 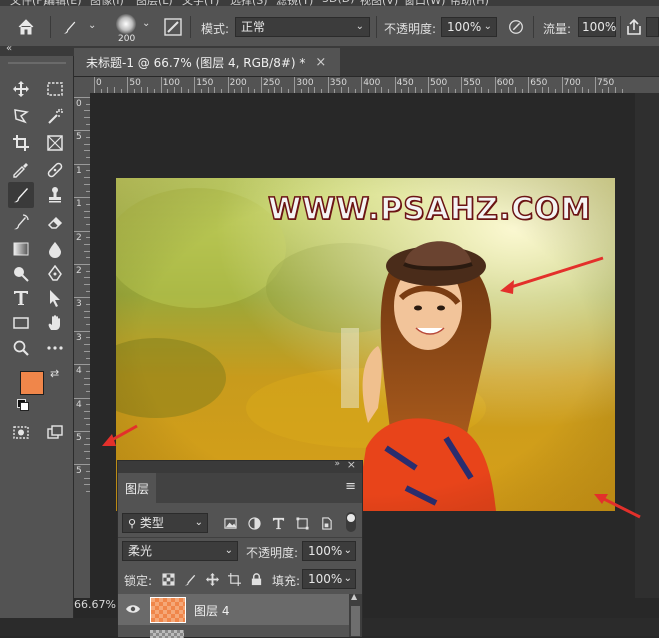 I want to click on layer-filter-row: ⚲ 类型 ⌄, so click(x=240, y=522).